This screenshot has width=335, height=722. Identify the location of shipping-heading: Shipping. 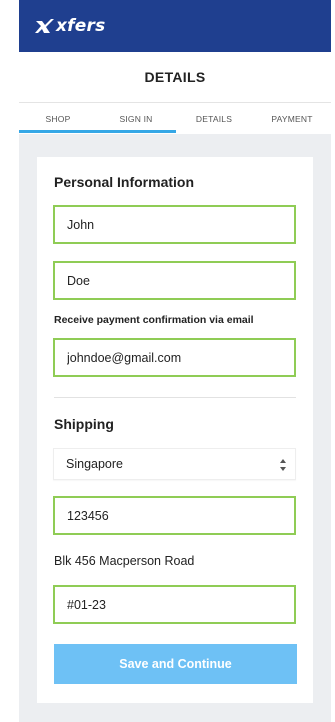
(84, 424).